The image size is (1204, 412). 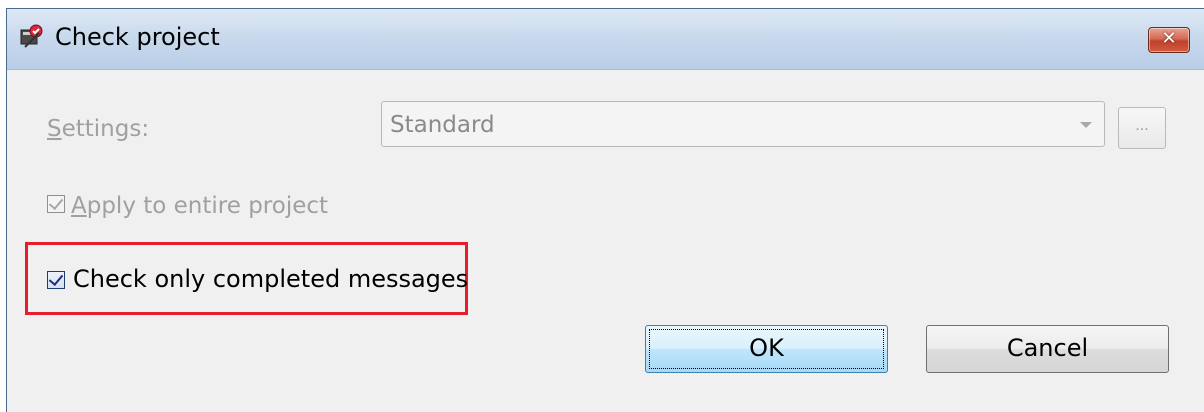 What do you see at coordinates (1086, 125) in the screenshot?
I see `chevron-down-icon` at bounding box center [1086, 125].